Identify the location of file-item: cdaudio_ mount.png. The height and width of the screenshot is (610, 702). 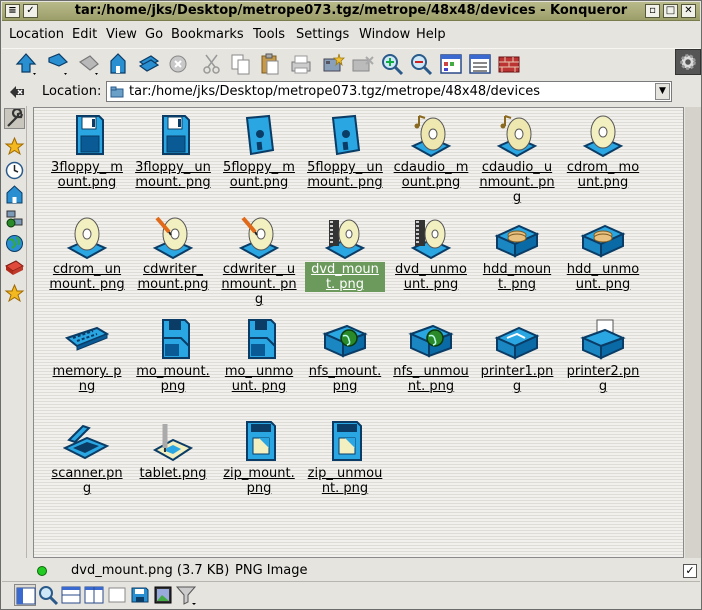
(431, 151).